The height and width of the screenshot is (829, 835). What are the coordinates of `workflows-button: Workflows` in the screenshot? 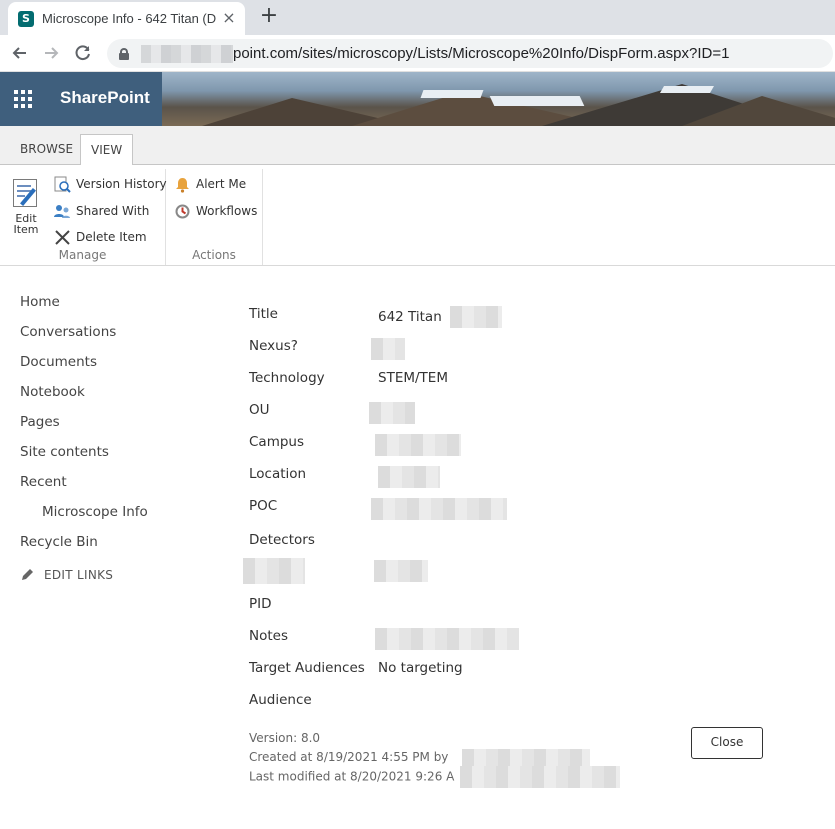 It's located at (215, 211).